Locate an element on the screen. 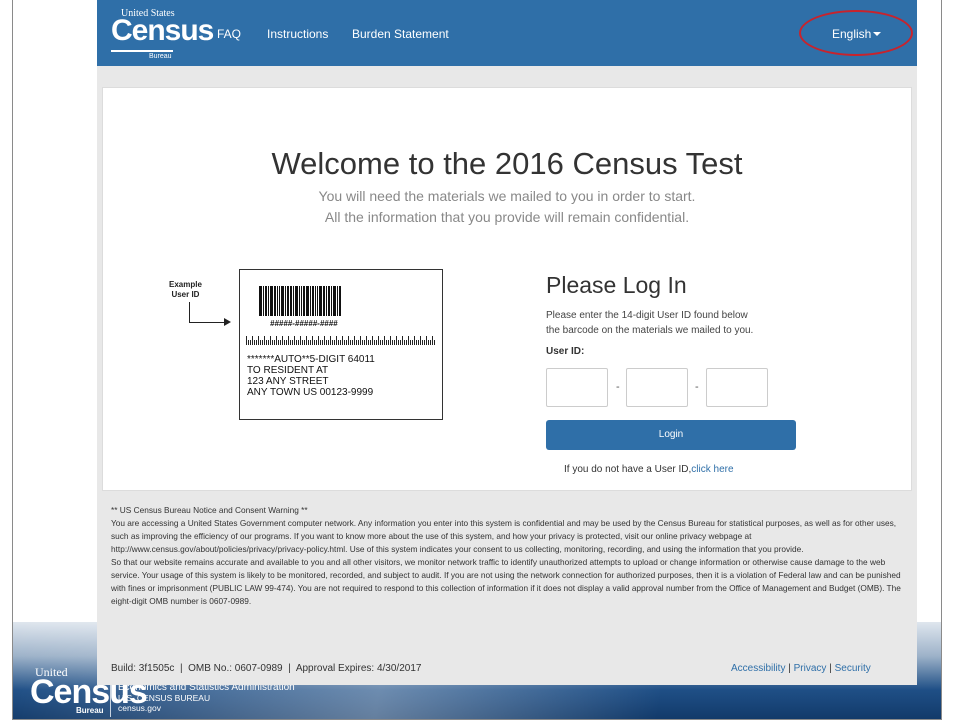 The height and width of the screenshot is (723, 953). barcode-icon is located at coordinates (313, 301).